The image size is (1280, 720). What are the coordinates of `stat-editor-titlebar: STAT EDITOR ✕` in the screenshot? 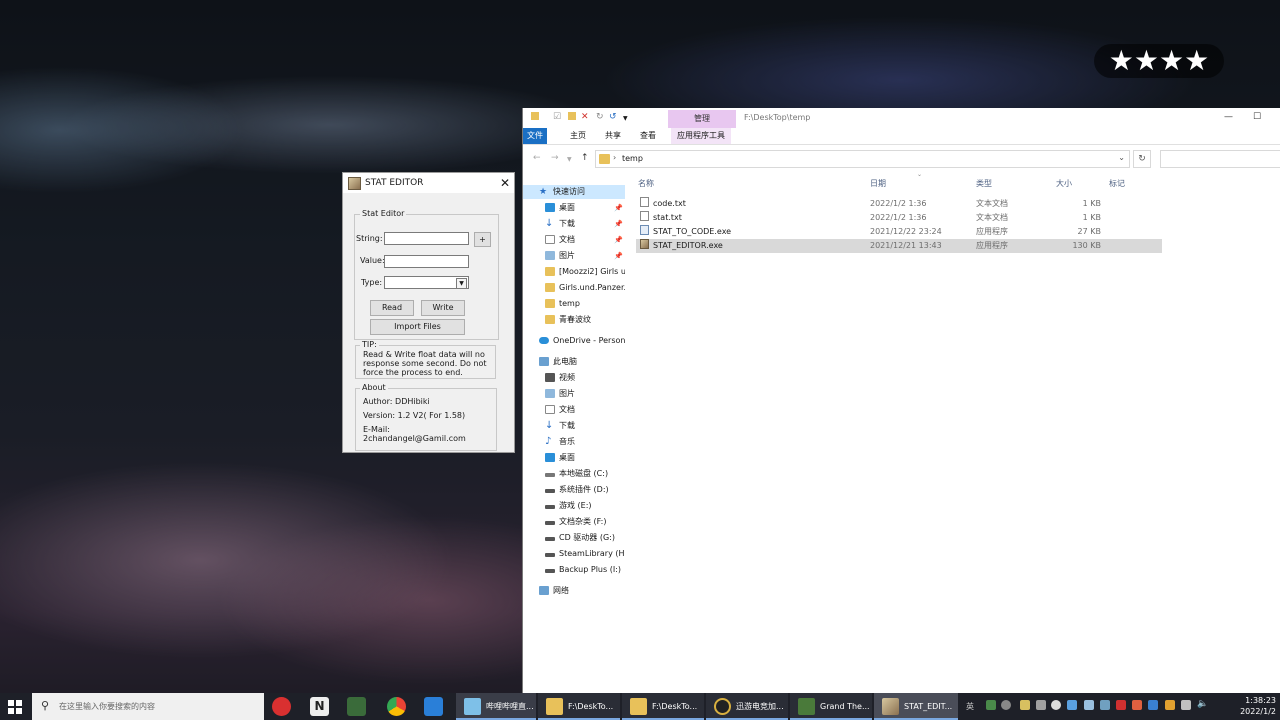 It's located at (428, 183).